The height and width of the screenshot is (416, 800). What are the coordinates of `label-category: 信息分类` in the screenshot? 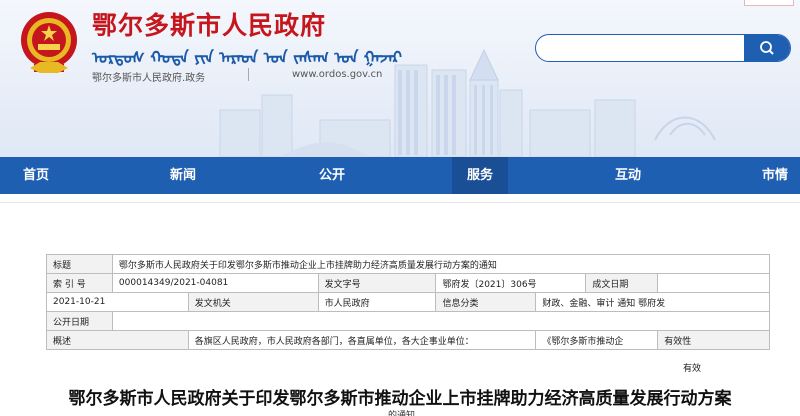 It's located at (486, 302).